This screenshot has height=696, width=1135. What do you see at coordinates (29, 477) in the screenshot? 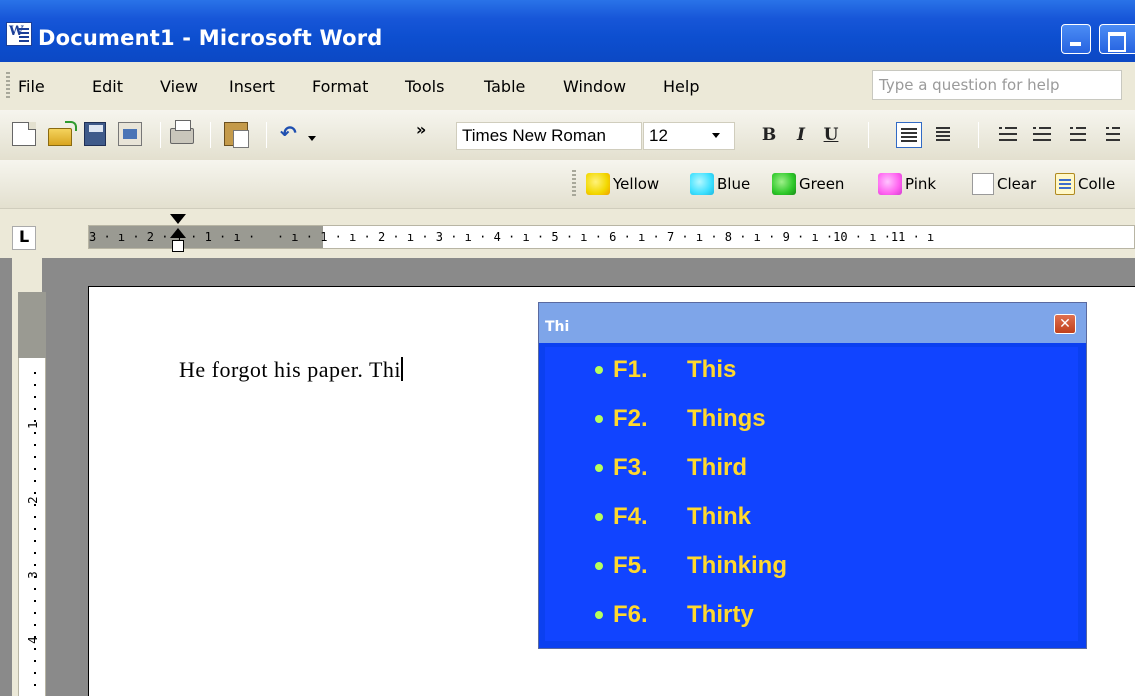
I see `vertical-ruler` at bounding box center [29, 477].